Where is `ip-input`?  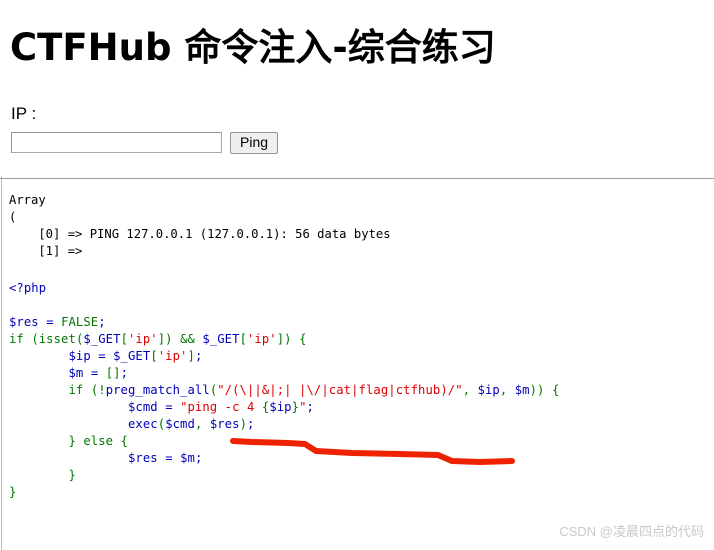
ip-input is located at coordinates (116, 142).